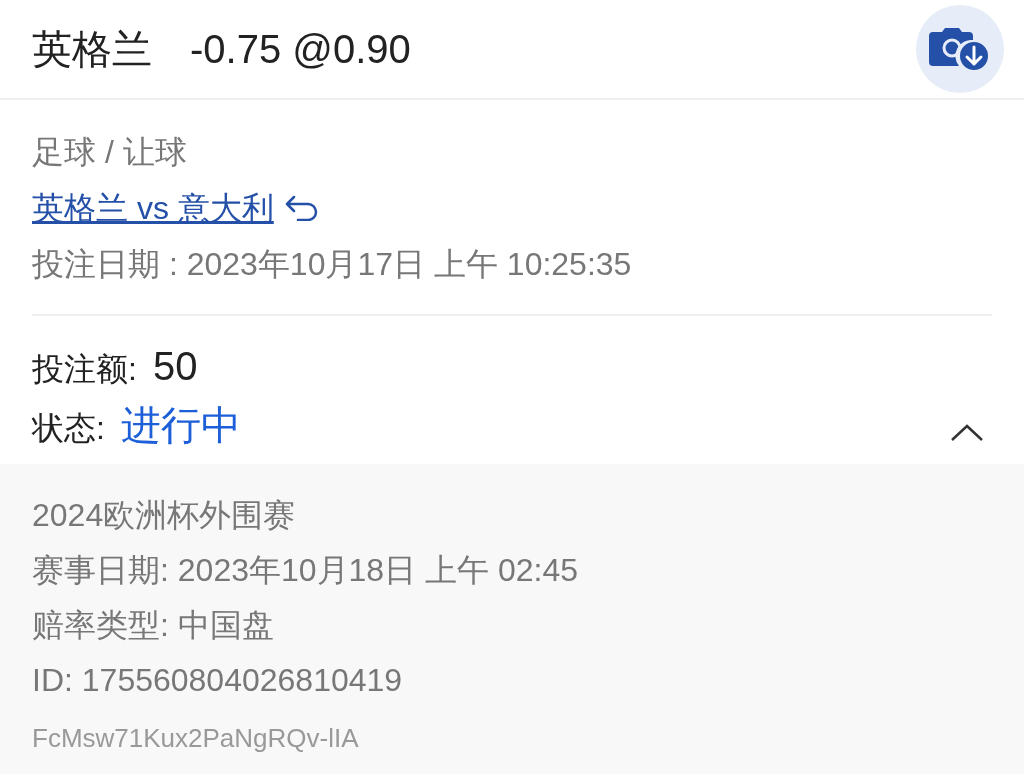  What do you see at coordinates (68, 428) in the screenshot?
I see `status-label: 状态:` at bounding box center [68, 428].